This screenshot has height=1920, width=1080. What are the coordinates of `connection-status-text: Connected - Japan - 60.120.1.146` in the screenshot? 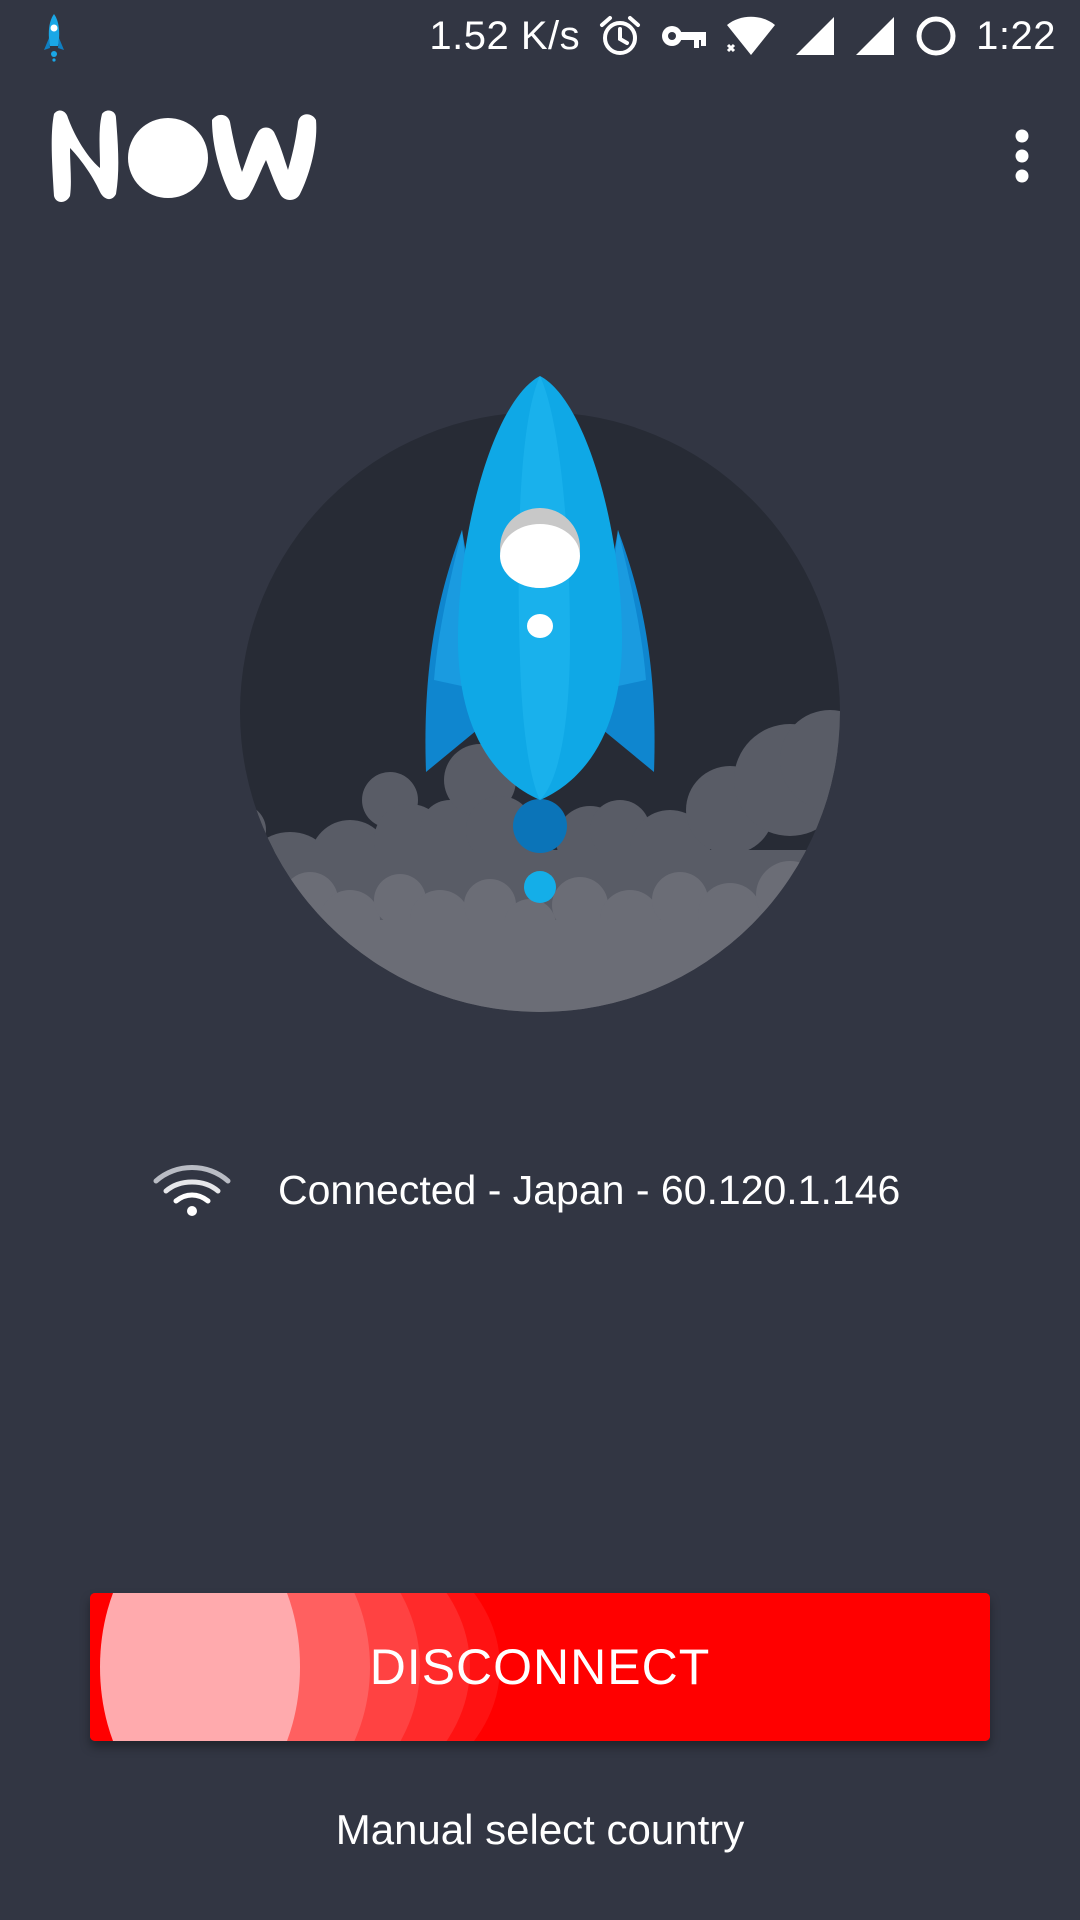 It's located at (589, 1189).